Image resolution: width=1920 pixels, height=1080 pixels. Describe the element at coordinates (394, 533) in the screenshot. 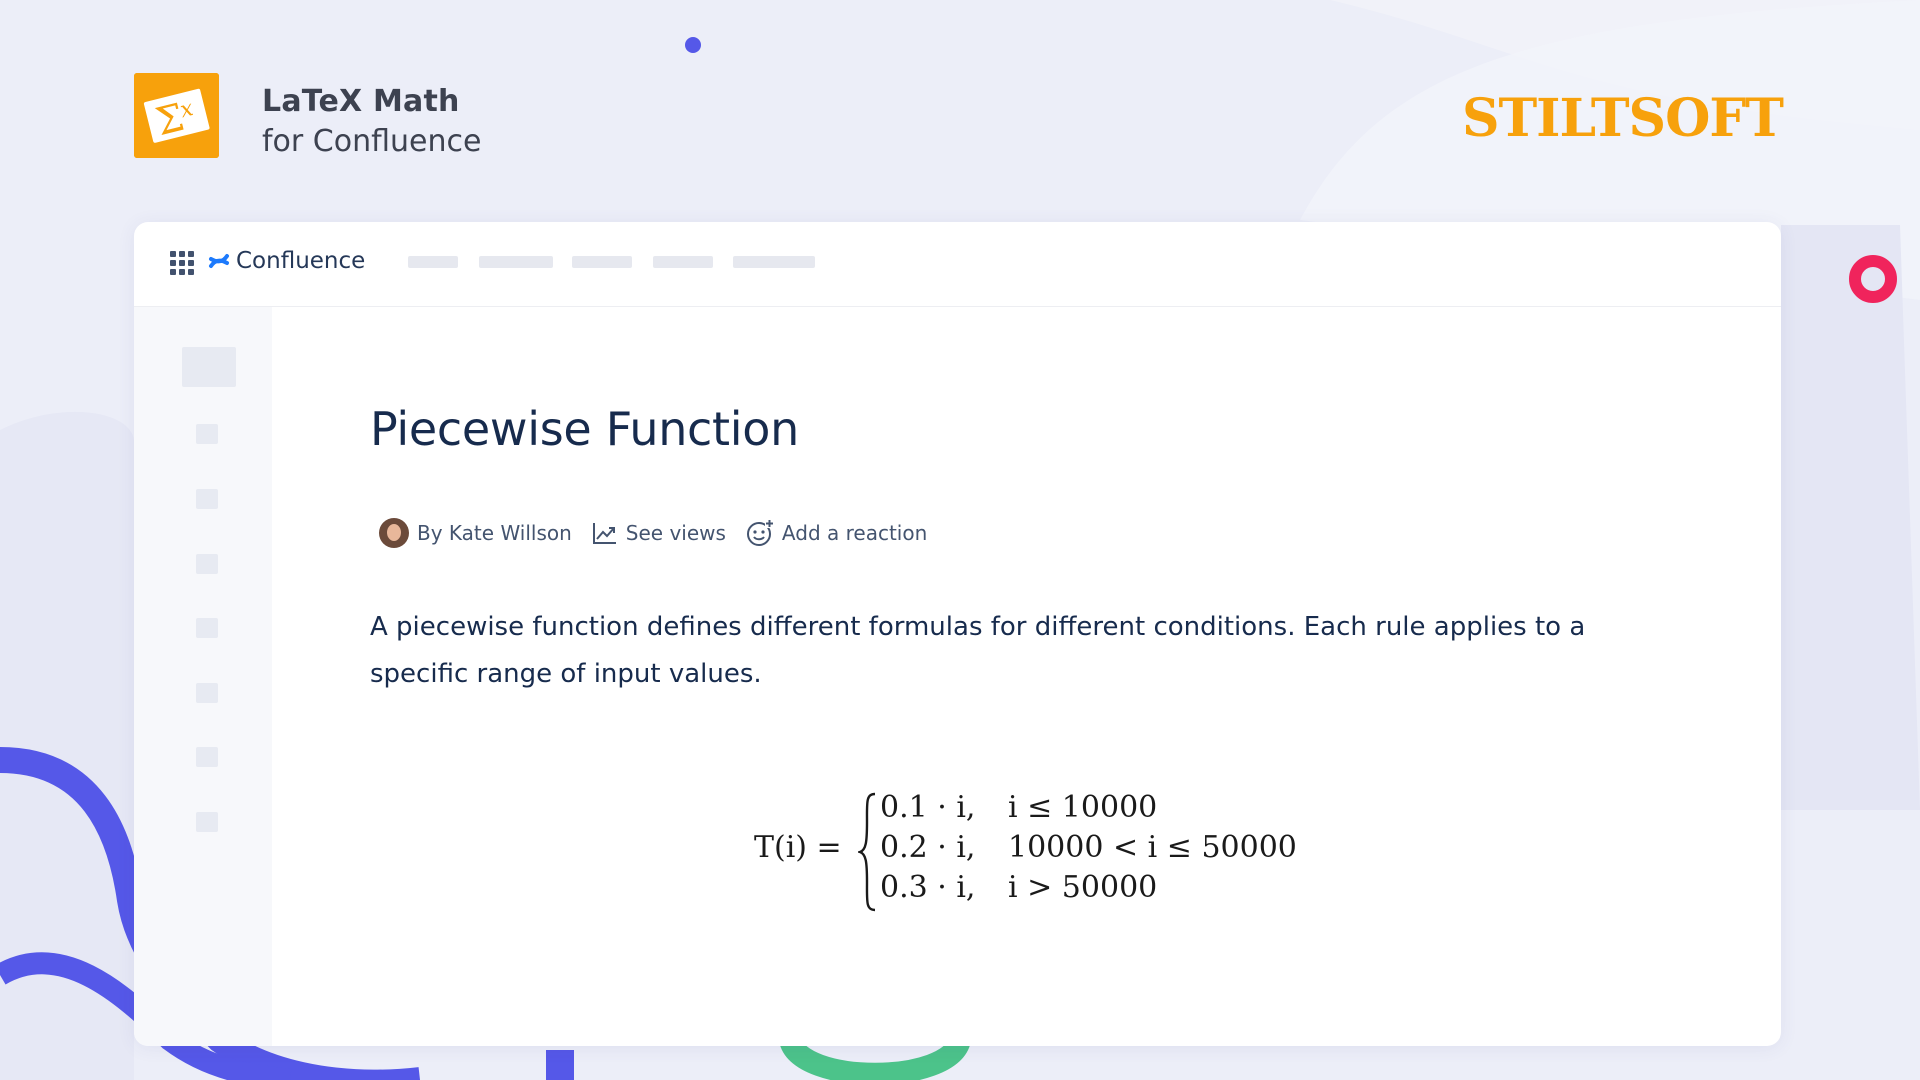

I see `avatar` at that location.